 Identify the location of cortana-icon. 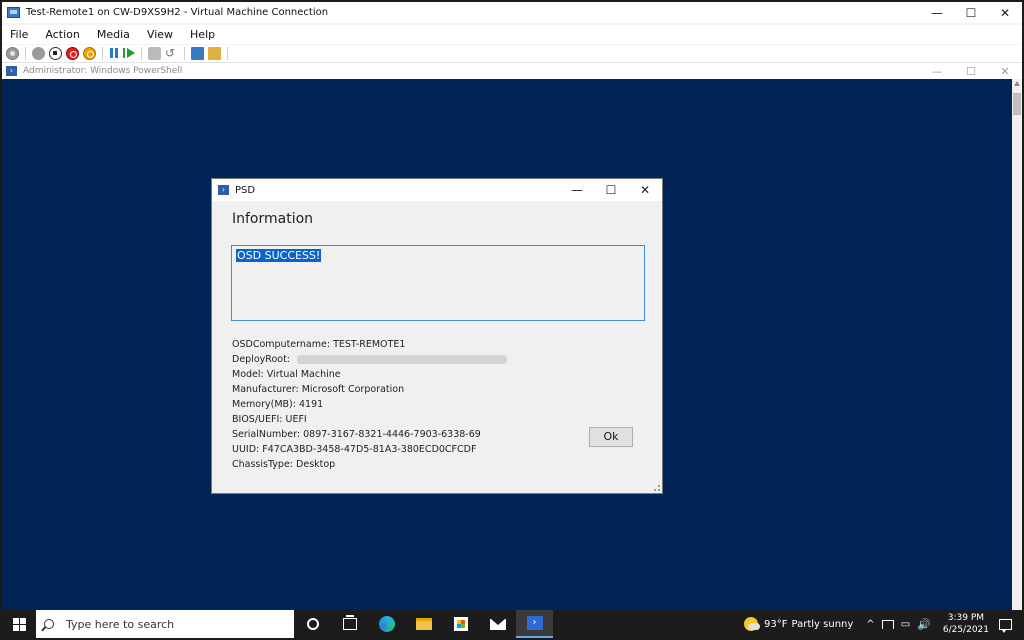
(312, 624).